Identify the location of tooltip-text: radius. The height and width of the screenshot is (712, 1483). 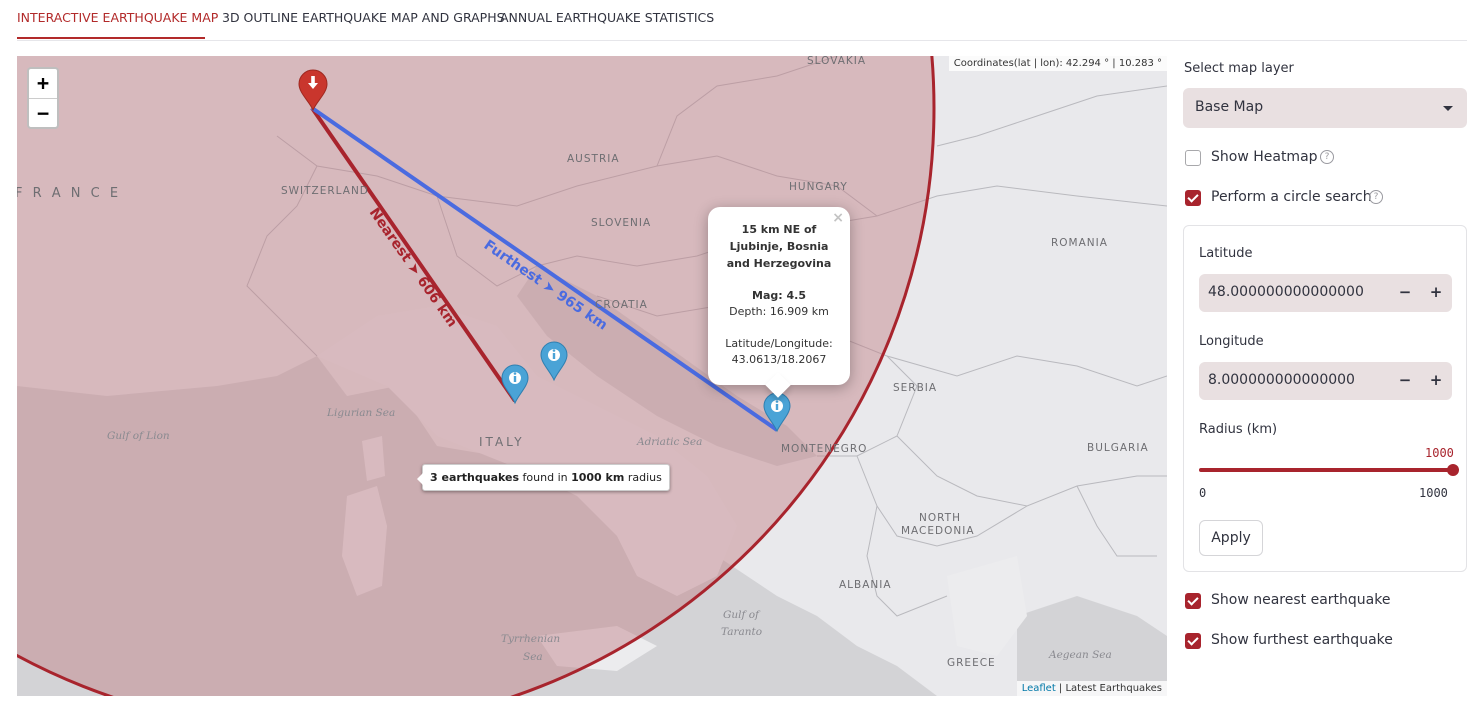
(643, 477).